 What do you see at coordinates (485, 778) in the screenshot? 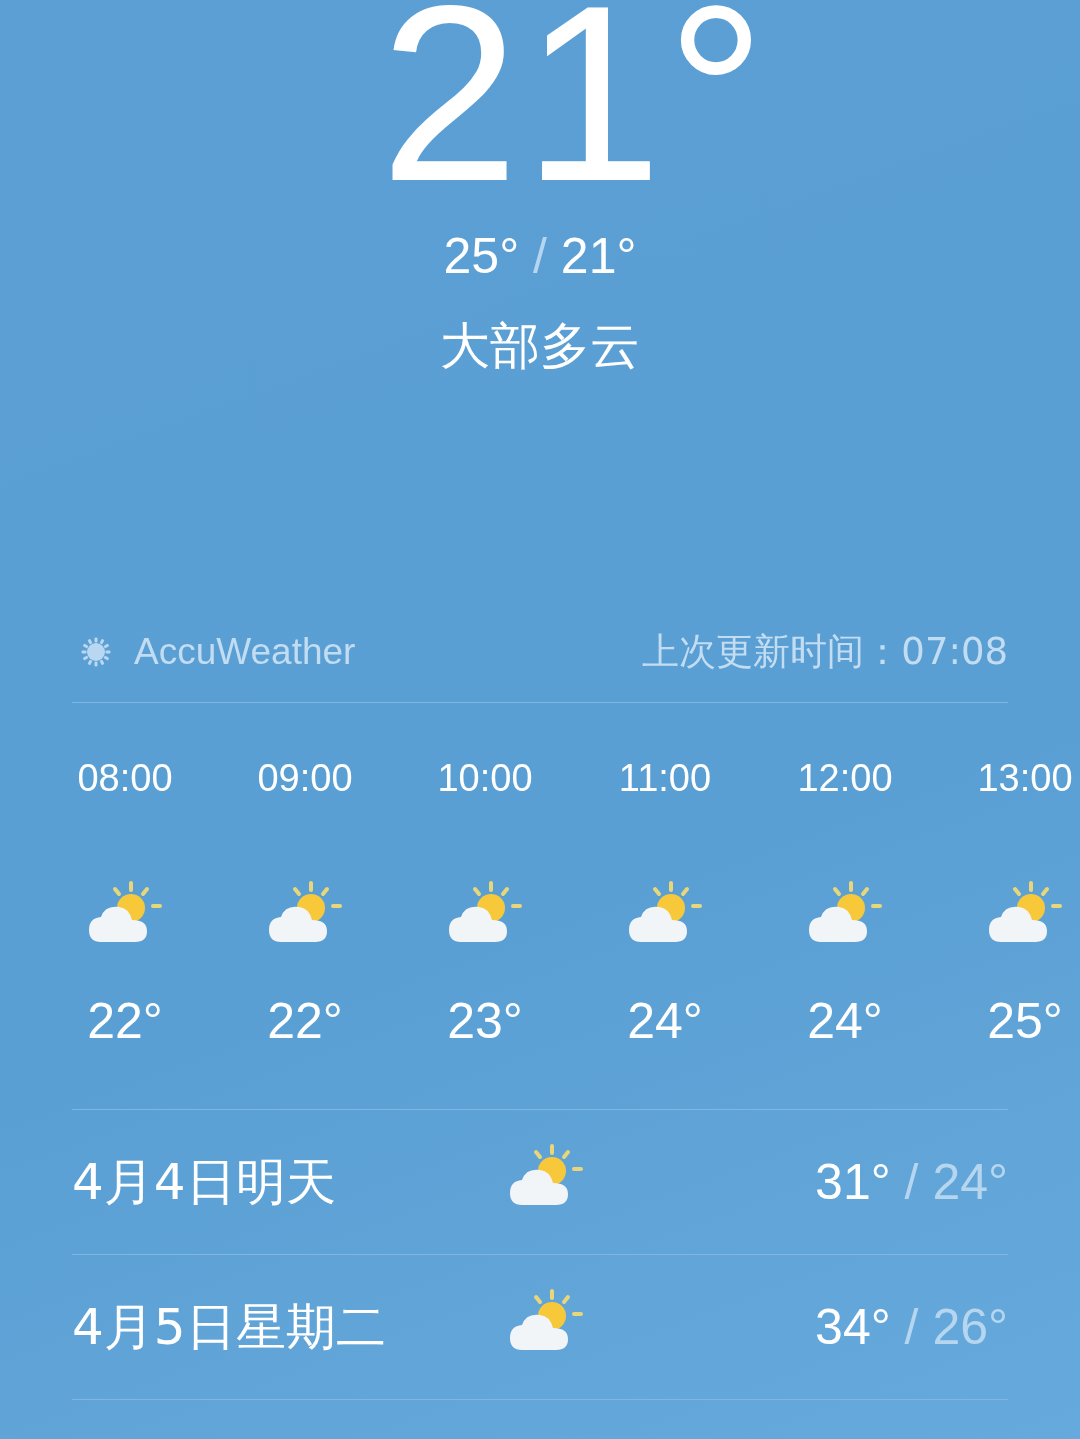
I see `hour-time: 10:00` at bounding box center [485, 778].